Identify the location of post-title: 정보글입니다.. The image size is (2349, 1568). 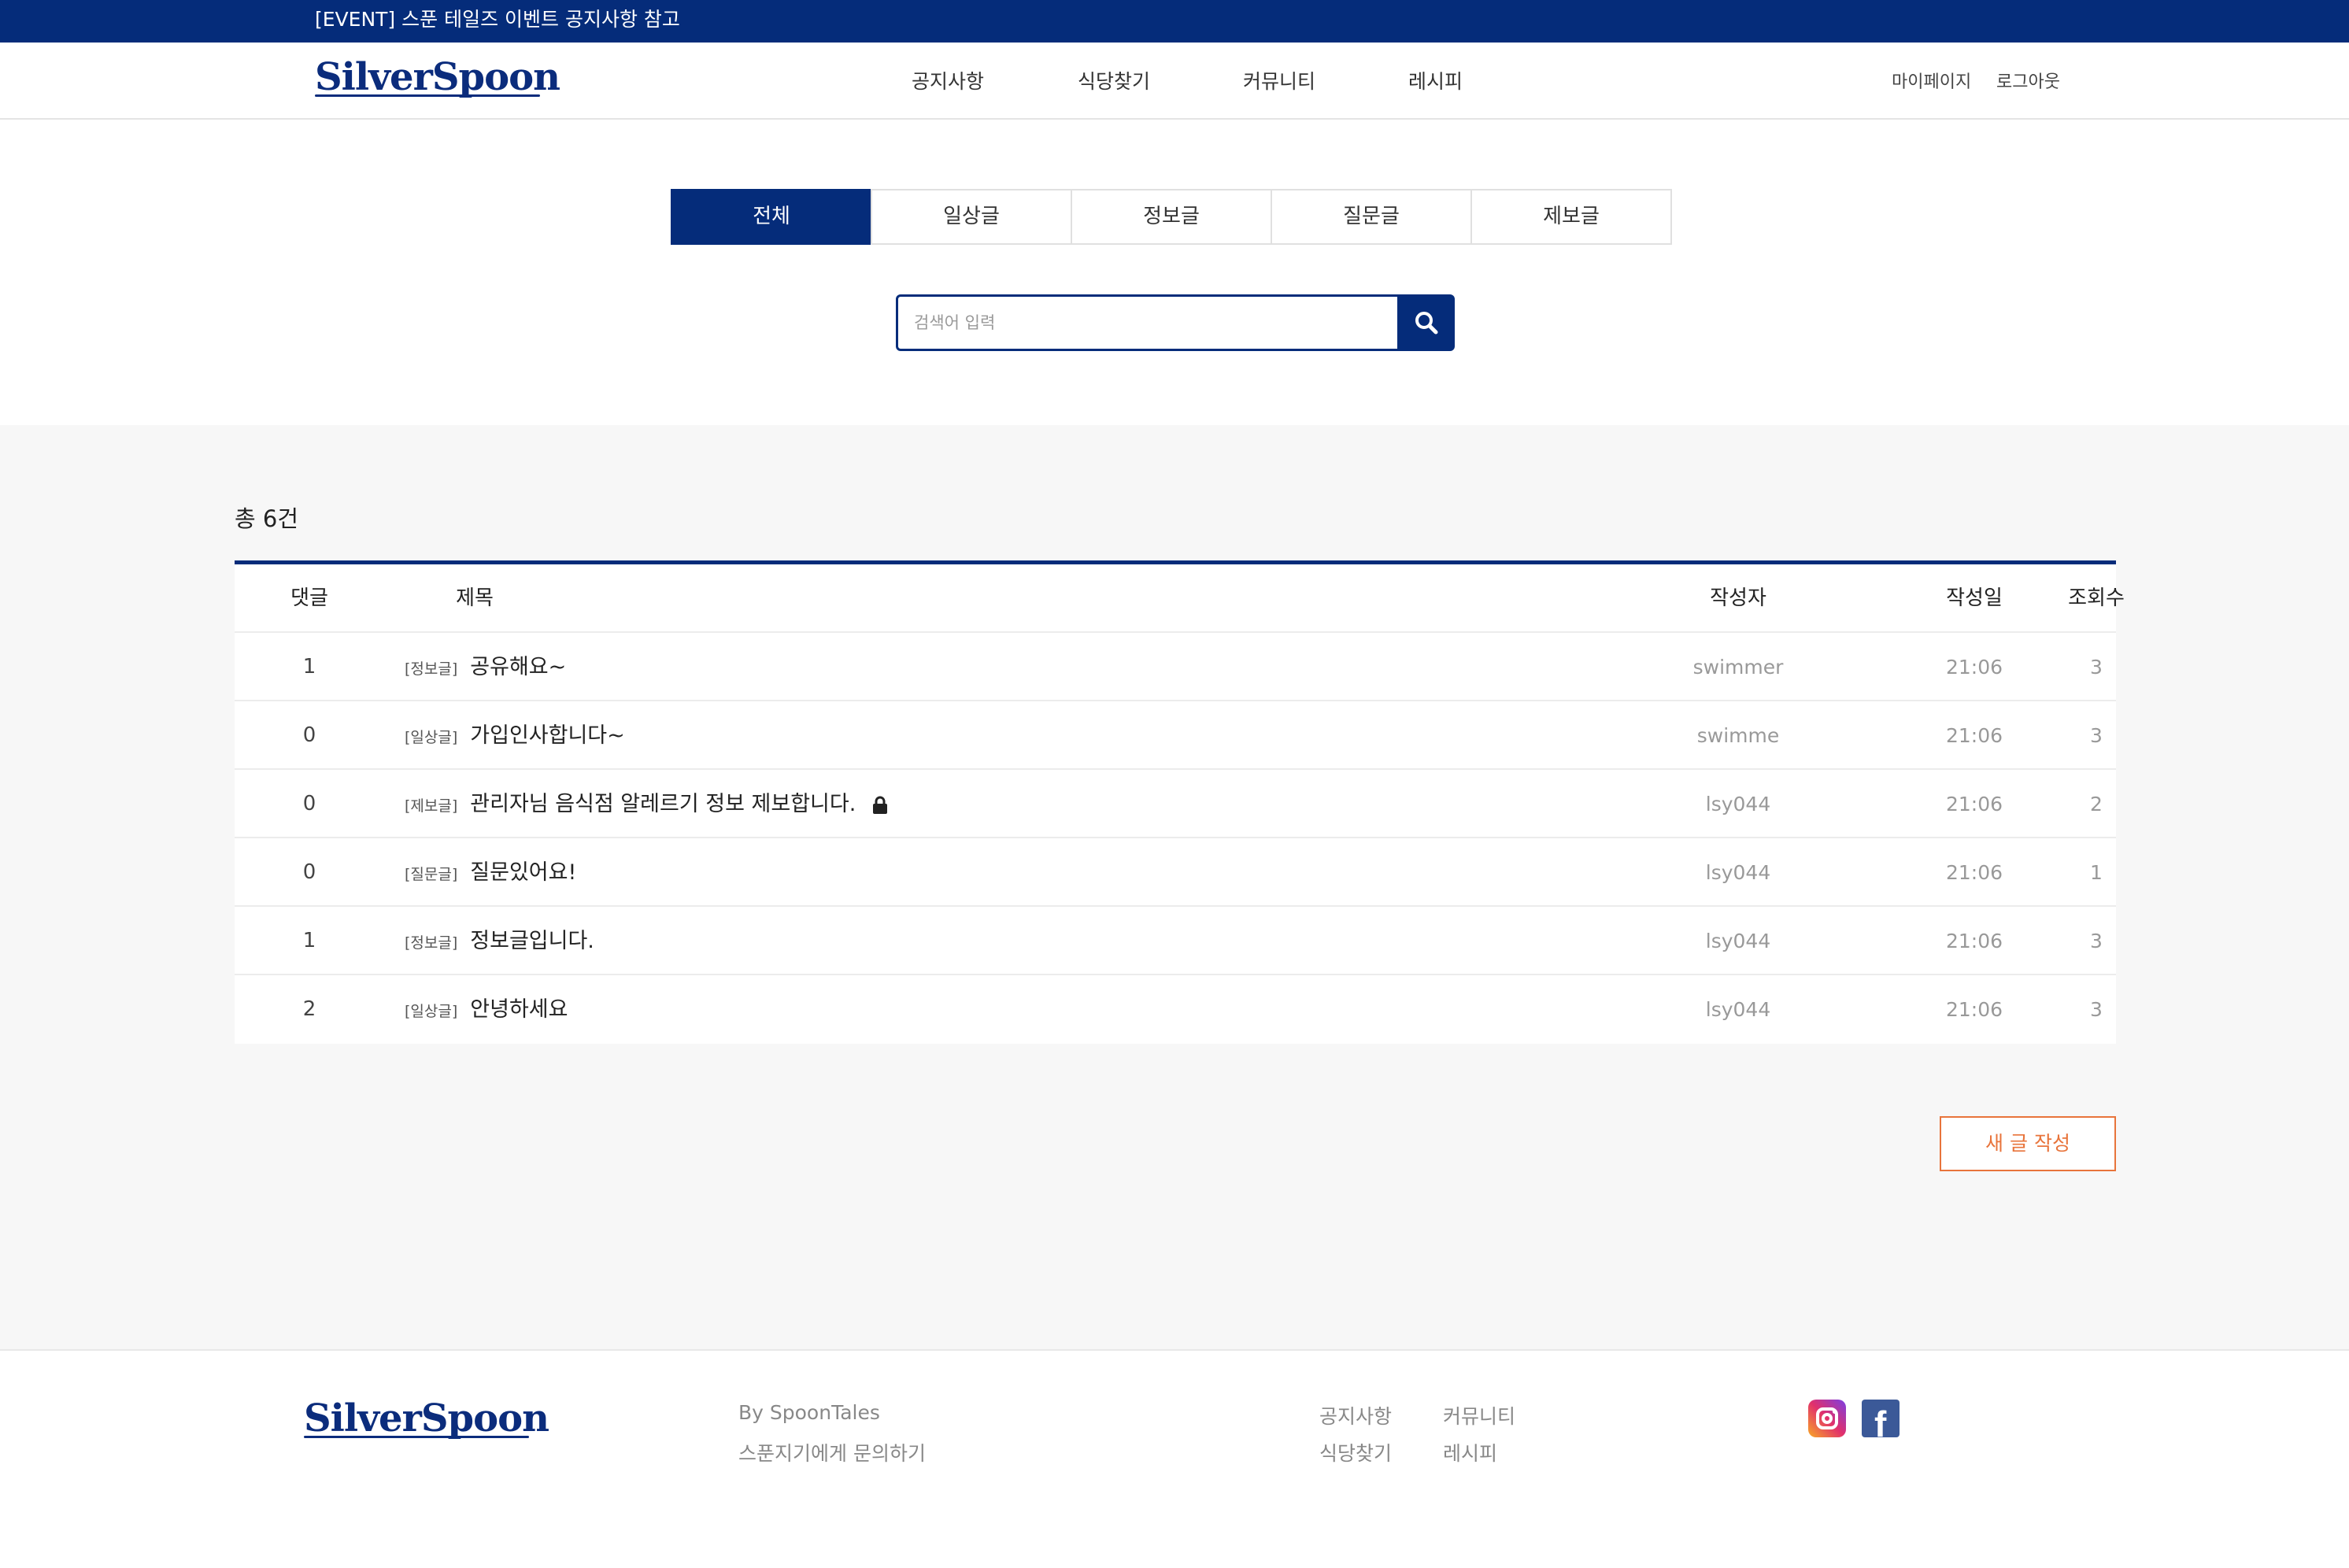
(532, 941).